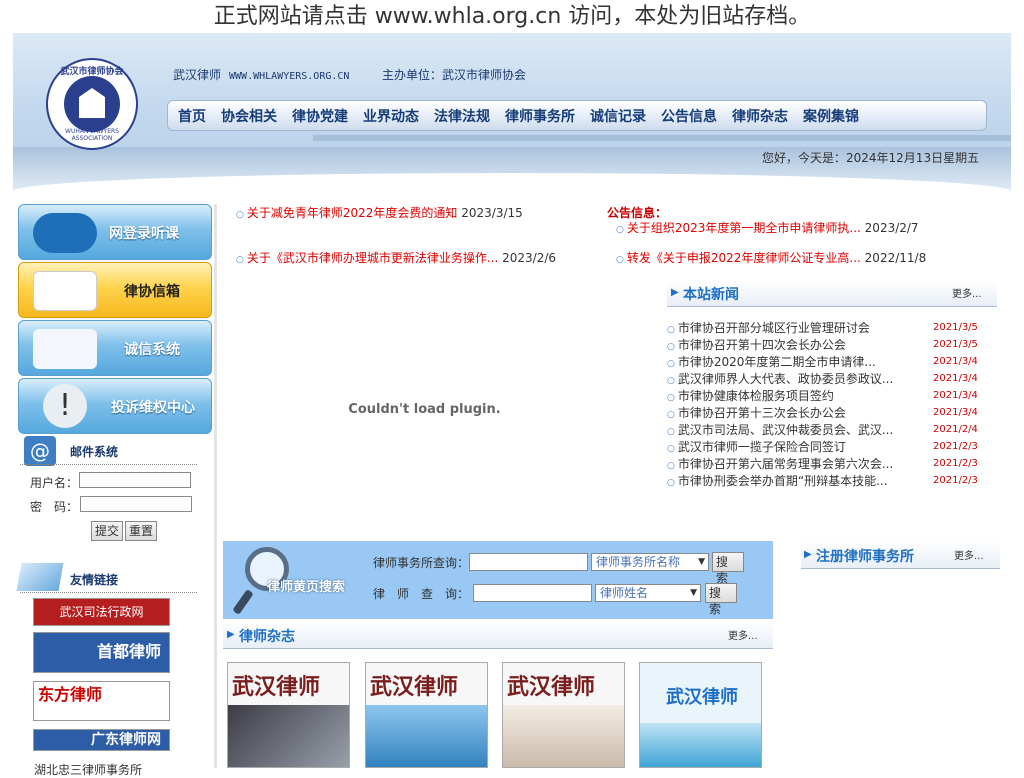 The width and height of the screenshot is (1024, 778). What do you see at coordinates (650, 562) in the screenshot?
I see `firm-search-select: 律师事务所名称 ▼` at bounding box center [650, 562].